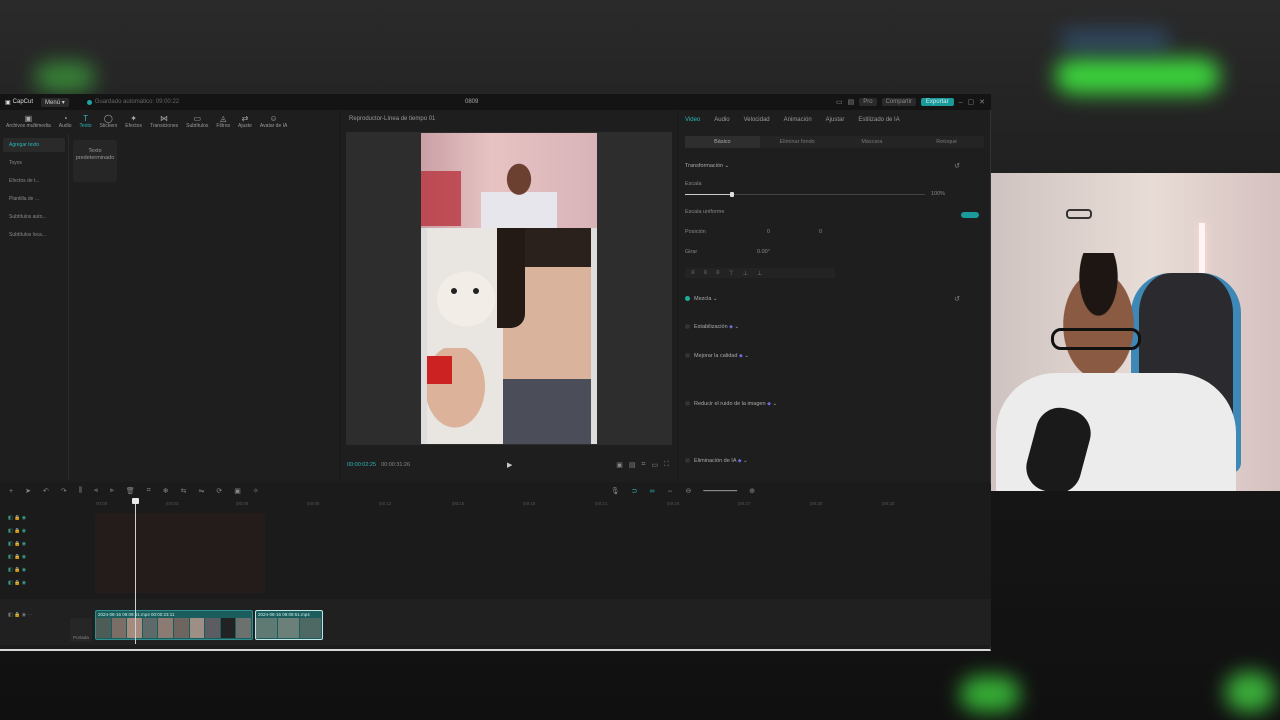 Image resolution: width=1280 pixels, height=720 pixels. Describe the element at coordinates (716, 461) in the screenshot. I see `ai-remove-section: Eliminación de IA ◆ ⌄` at that location.